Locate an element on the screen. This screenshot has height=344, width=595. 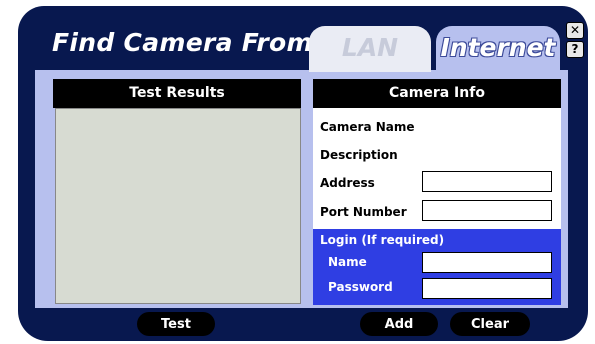
tab-lan: LAN is located at coordinates (370, 49).